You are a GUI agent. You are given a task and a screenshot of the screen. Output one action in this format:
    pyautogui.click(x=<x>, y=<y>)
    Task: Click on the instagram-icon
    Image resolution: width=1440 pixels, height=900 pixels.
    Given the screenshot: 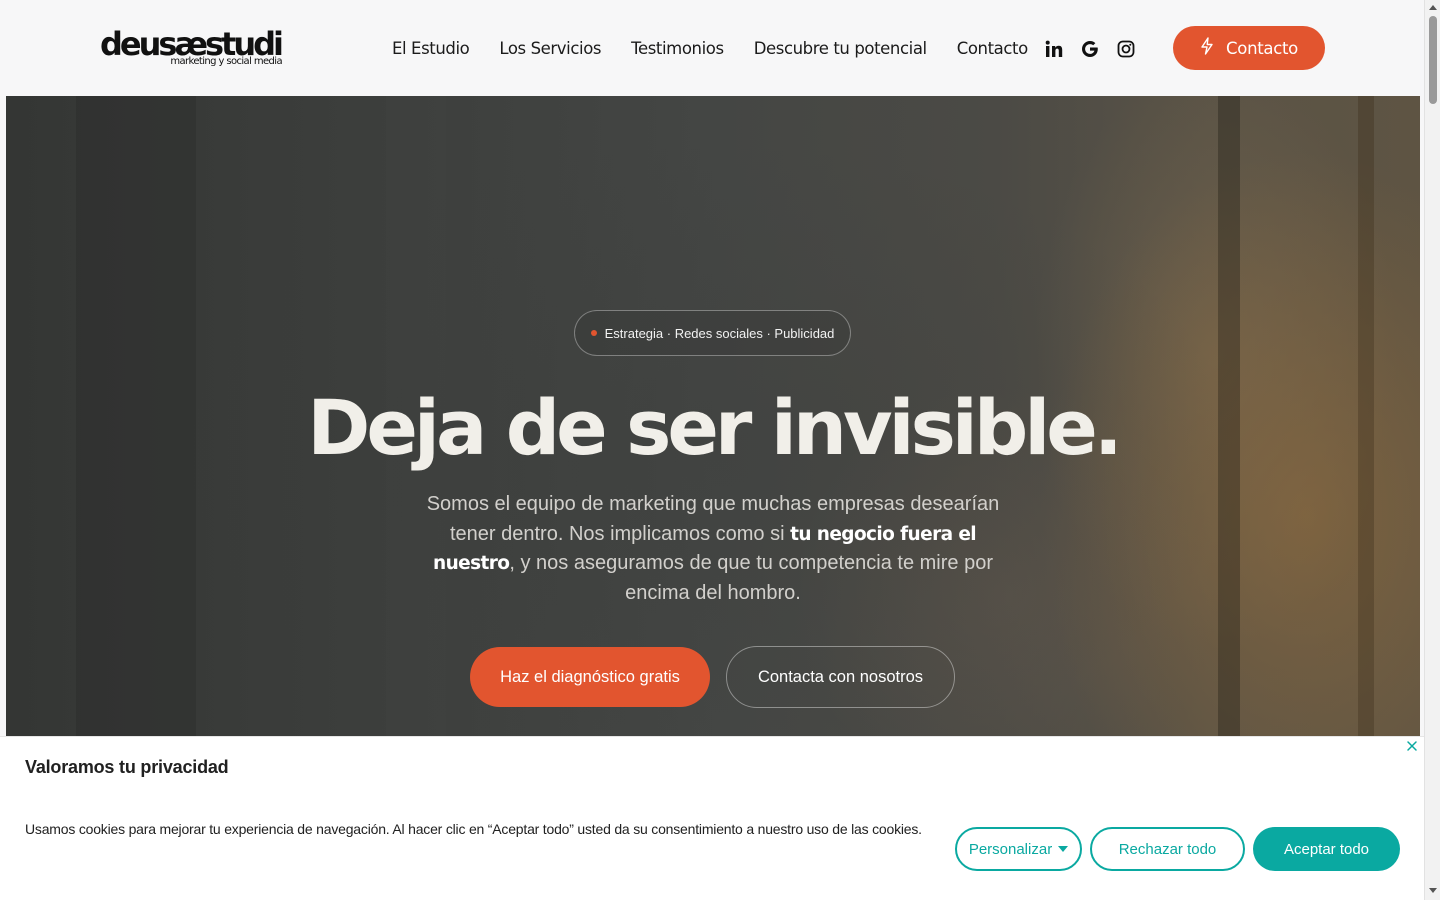 What is the action you would take?
    pyautogui.click(x=1126, y=49)
    